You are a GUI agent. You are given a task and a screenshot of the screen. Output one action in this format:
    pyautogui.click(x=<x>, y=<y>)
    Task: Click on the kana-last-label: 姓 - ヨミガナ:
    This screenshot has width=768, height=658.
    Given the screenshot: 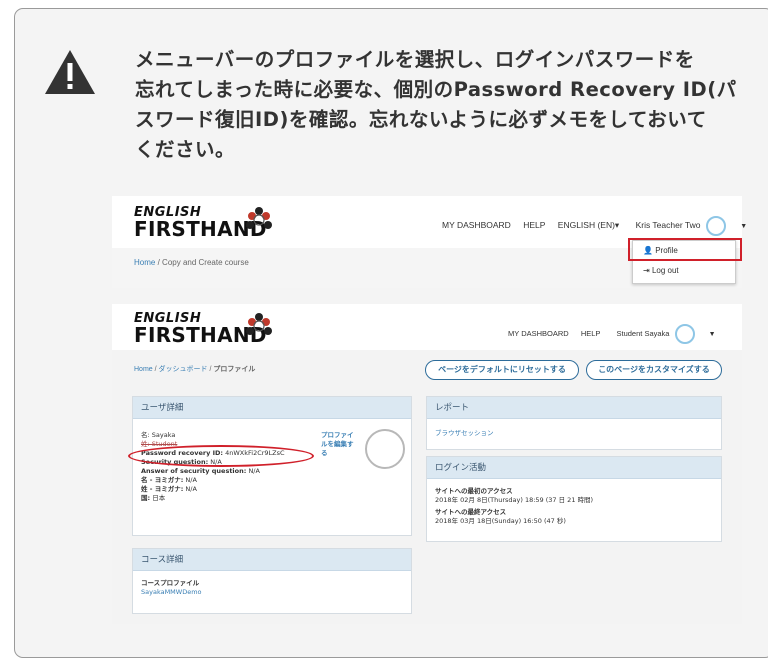 What is the action you would take?
    pyautogui.click(x=162, y=489)
    